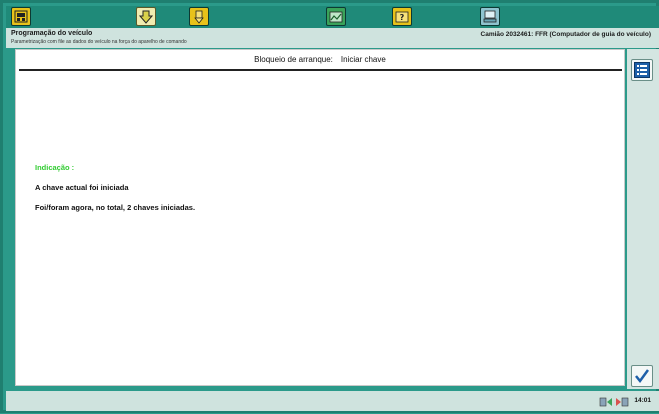 The height and width of the screenshot is (414, 659). I want to click on list-button, so click(642, 70).